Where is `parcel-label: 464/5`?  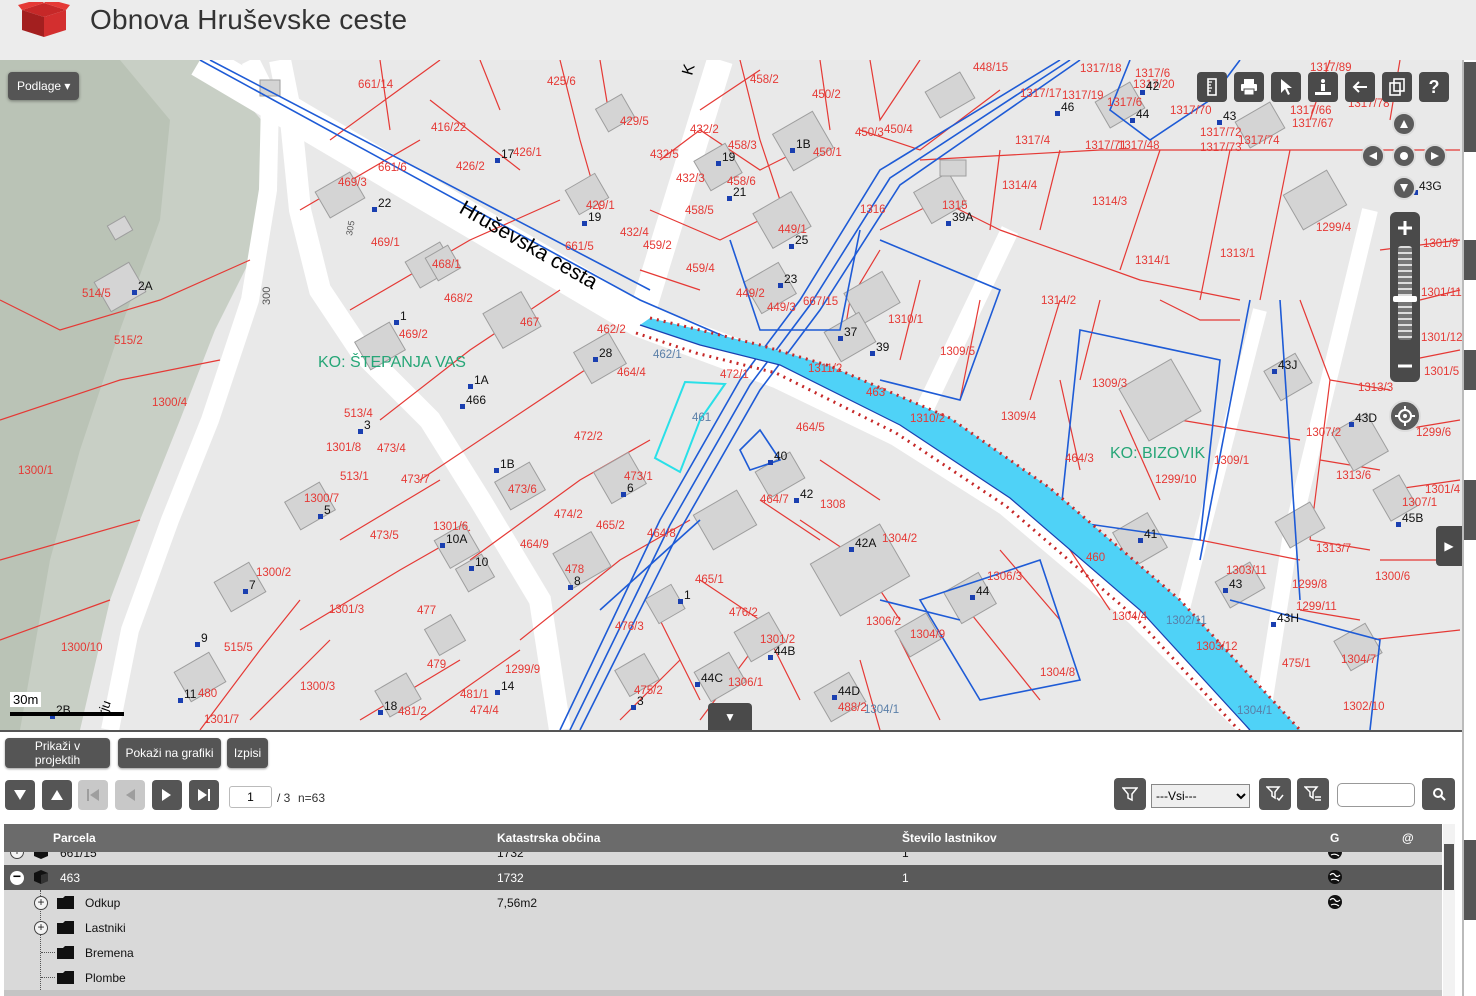 parcel-label: 464/5 is located at coordinates (810, 428).